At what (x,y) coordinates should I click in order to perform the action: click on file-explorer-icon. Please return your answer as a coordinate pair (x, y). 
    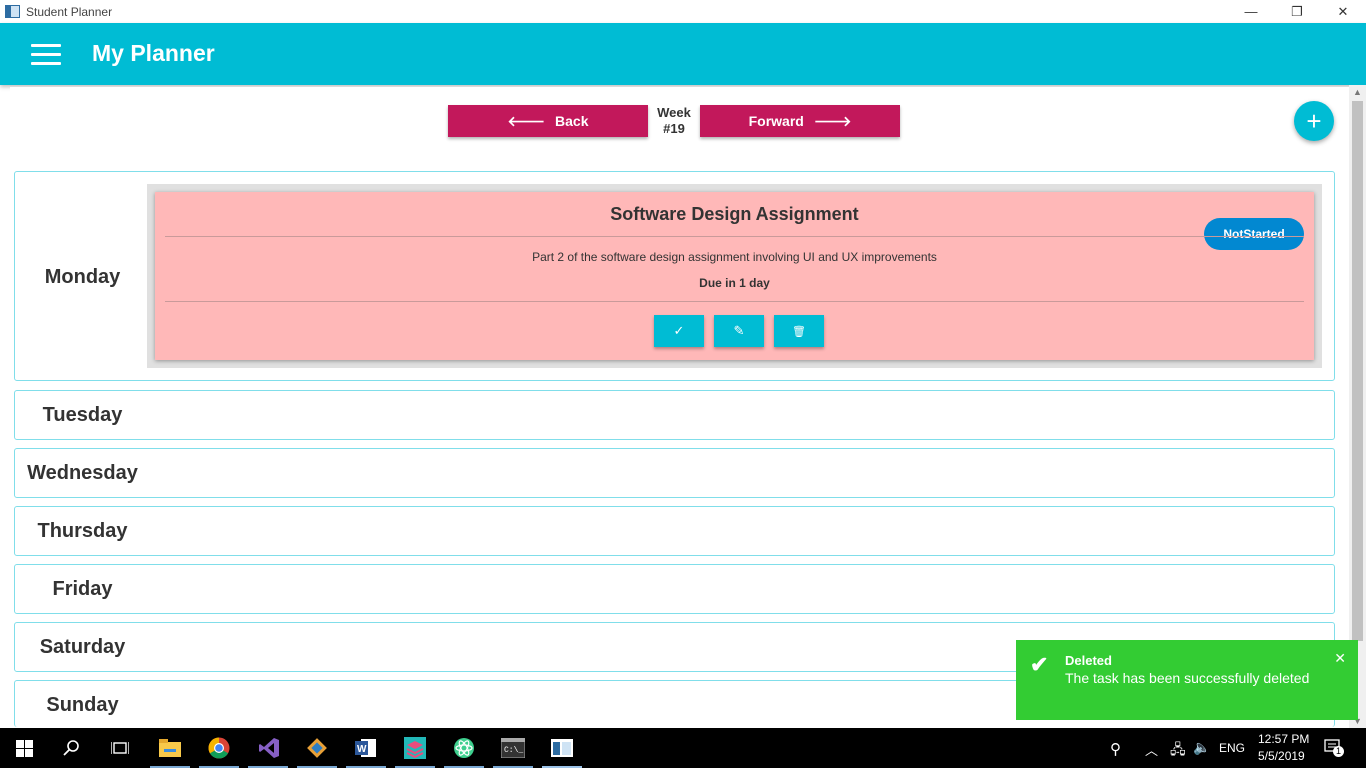
    Looking at the image, I should click on (170, 748).